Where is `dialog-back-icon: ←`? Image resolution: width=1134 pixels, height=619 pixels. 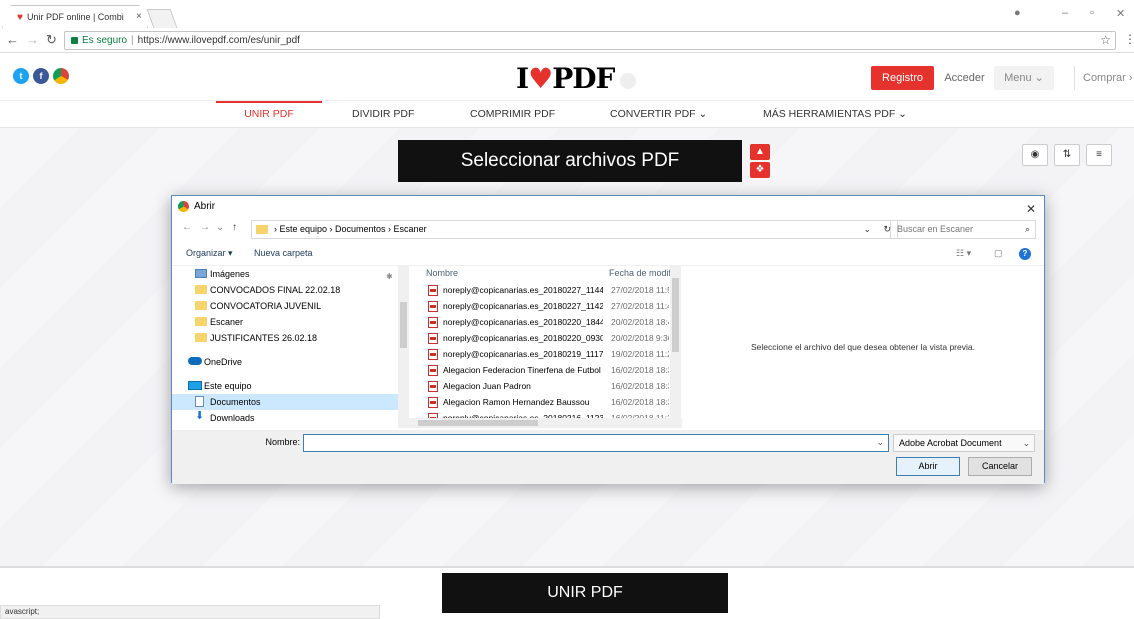 dialog-back-icon: ← is located at coordinates (187, 227).